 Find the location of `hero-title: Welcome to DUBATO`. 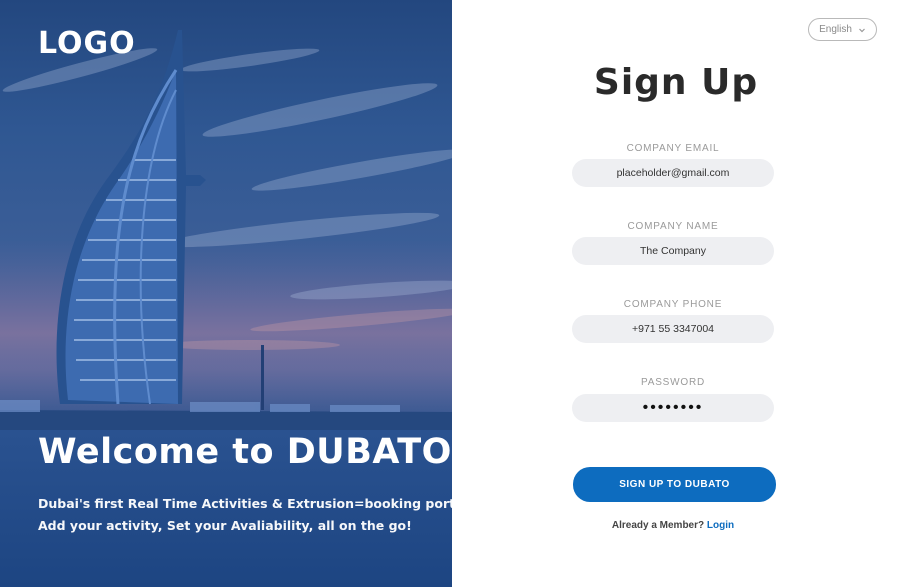

hero-title: Welcome to DUBATO is located at coordinates (245, 452).